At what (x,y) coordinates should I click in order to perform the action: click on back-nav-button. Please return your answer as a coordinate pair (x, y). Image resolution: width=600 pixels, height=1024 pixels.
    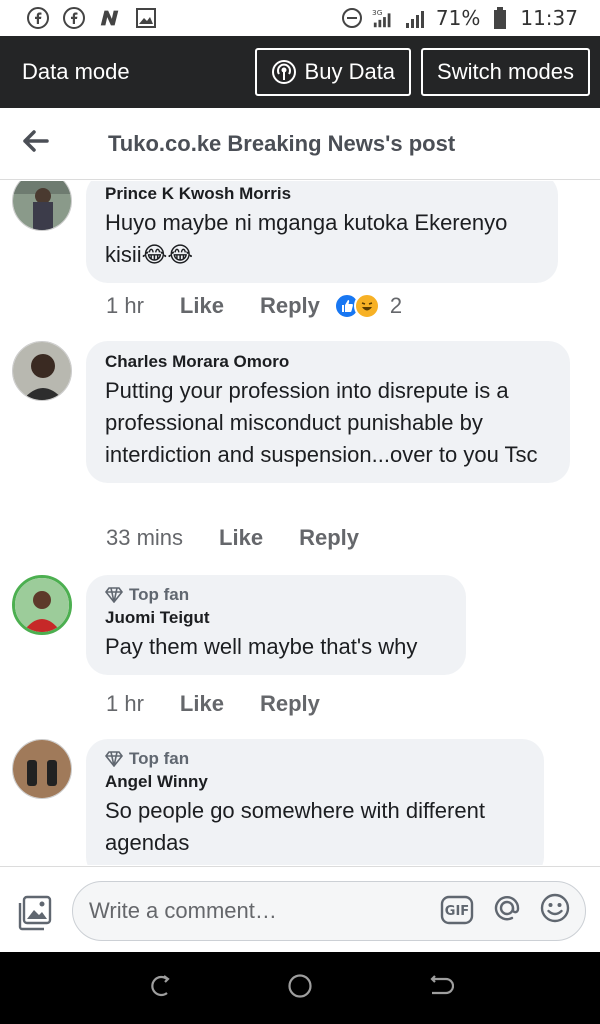
    Looking at the image, I should click on (440, 988).